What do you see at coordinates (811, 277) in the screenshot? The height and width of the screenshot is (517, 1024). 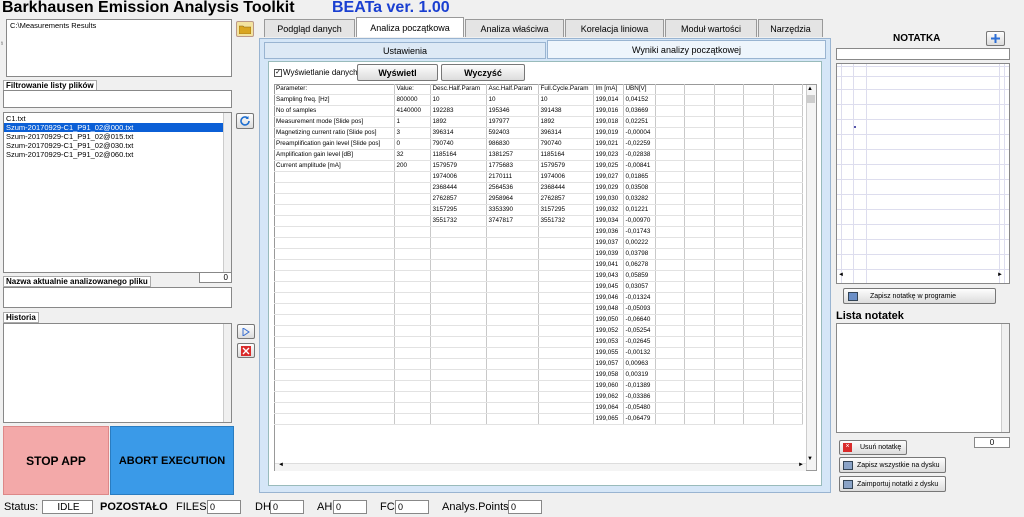 I see `table-scrollbar` at bounding box center [811, 277].